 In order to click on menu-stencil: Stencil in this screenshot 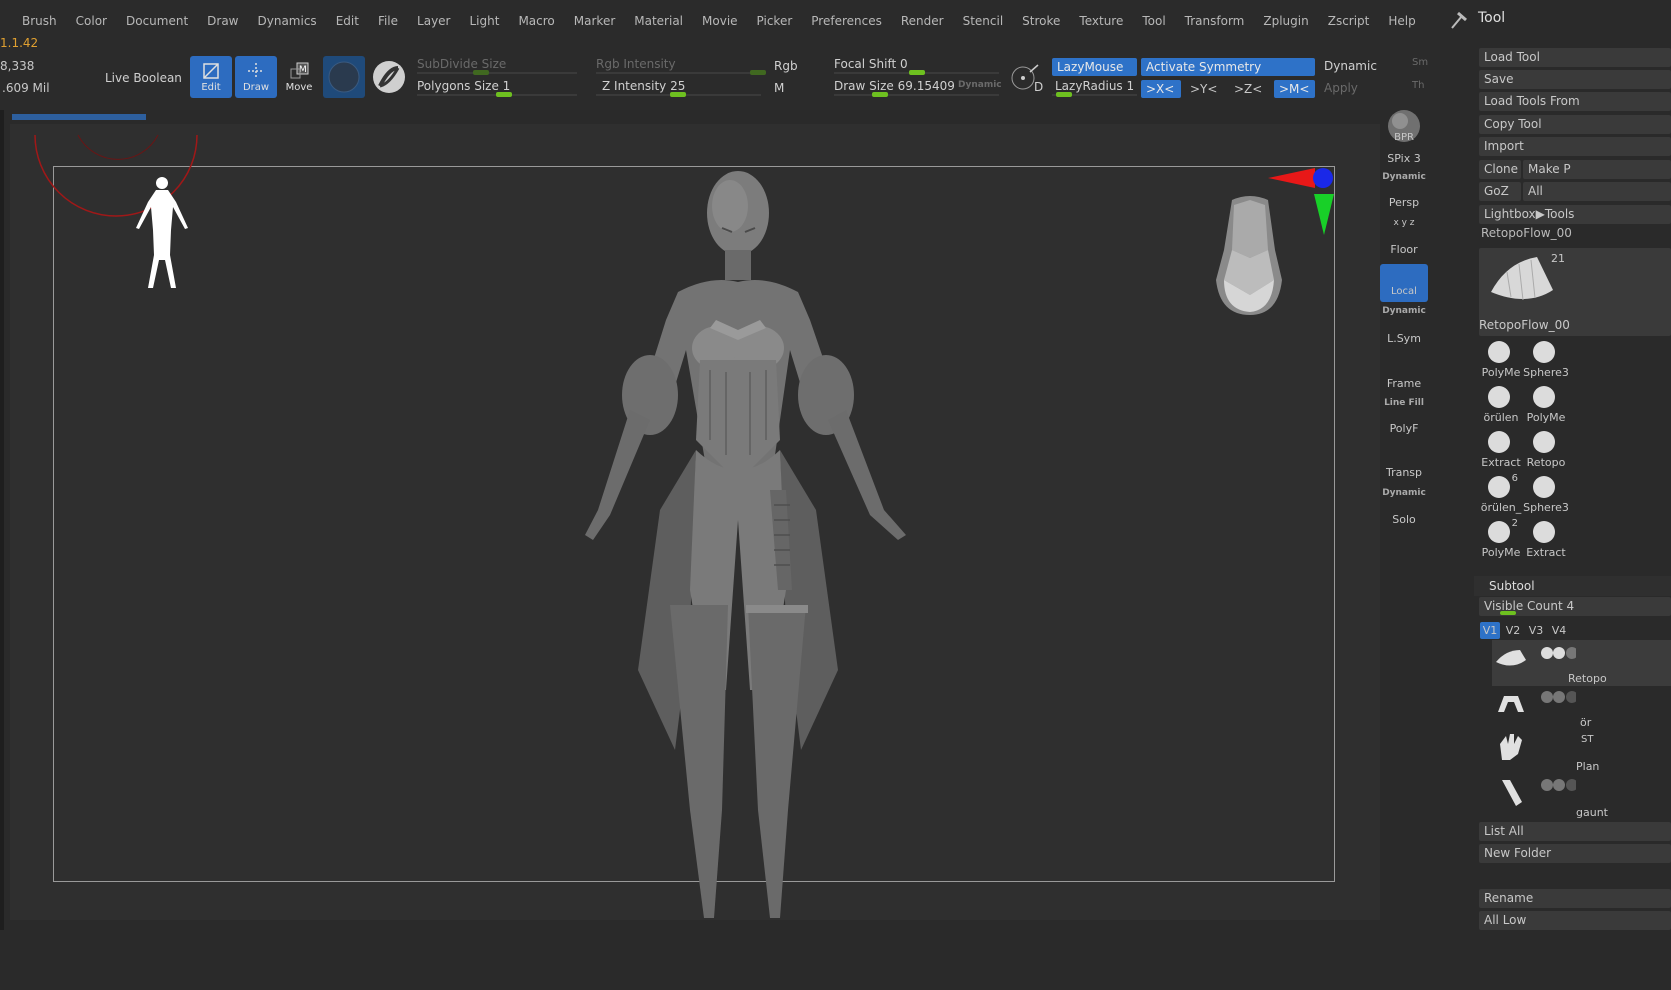, I will do `click(983, 21)`.